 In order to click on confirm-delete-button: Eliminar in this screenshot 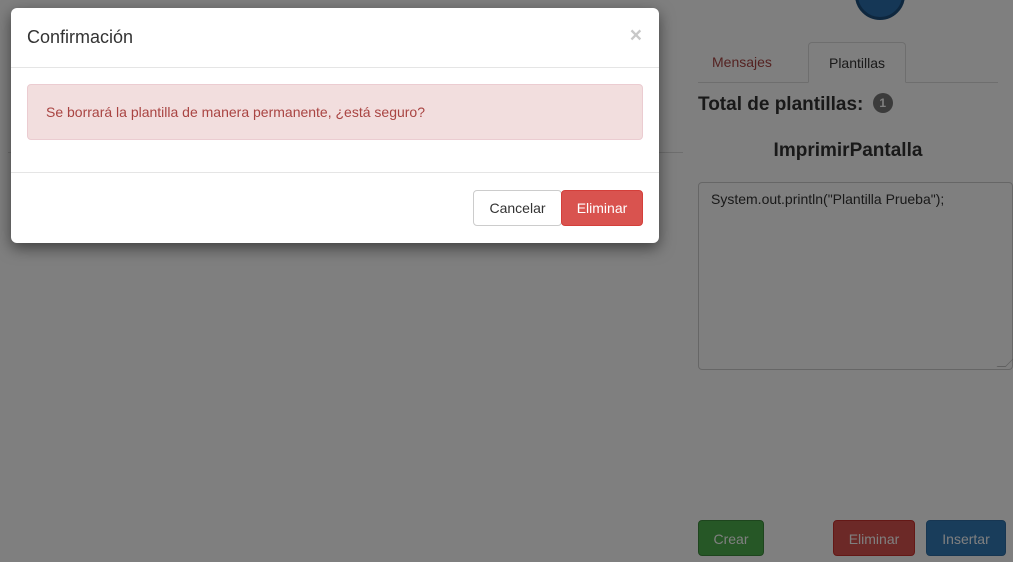, I will do `click(602, 208)`.